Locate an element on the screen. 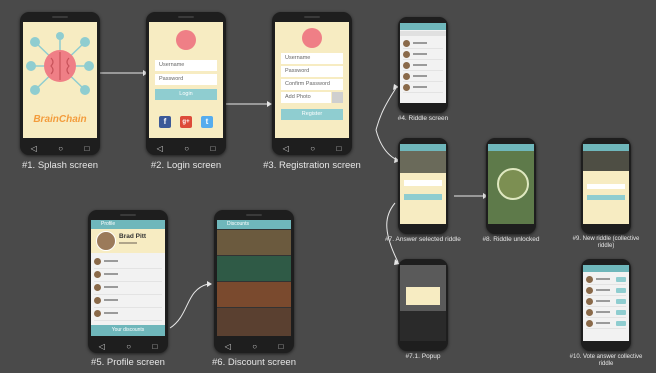  popup-screen is located at coordinates (423, 303).